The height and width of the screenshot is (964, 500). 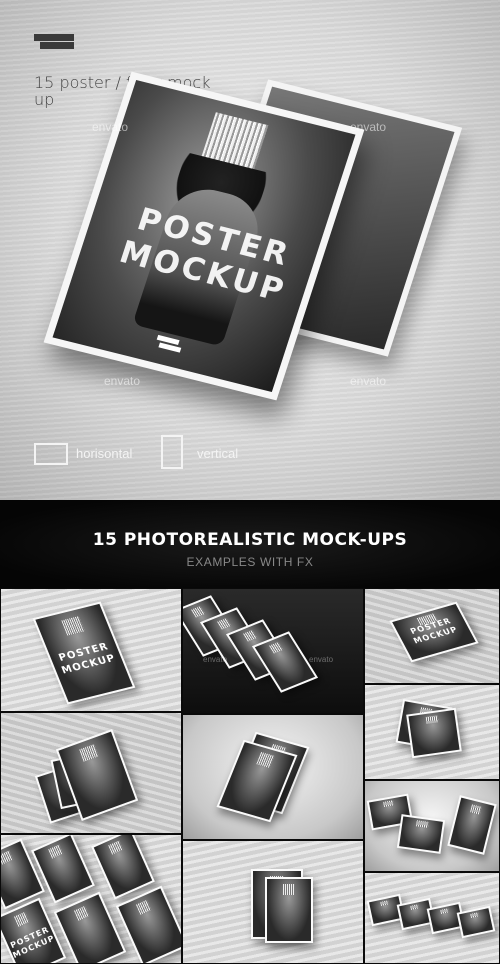 I want to click on tile-stack-b, so click(x=434, y=733).